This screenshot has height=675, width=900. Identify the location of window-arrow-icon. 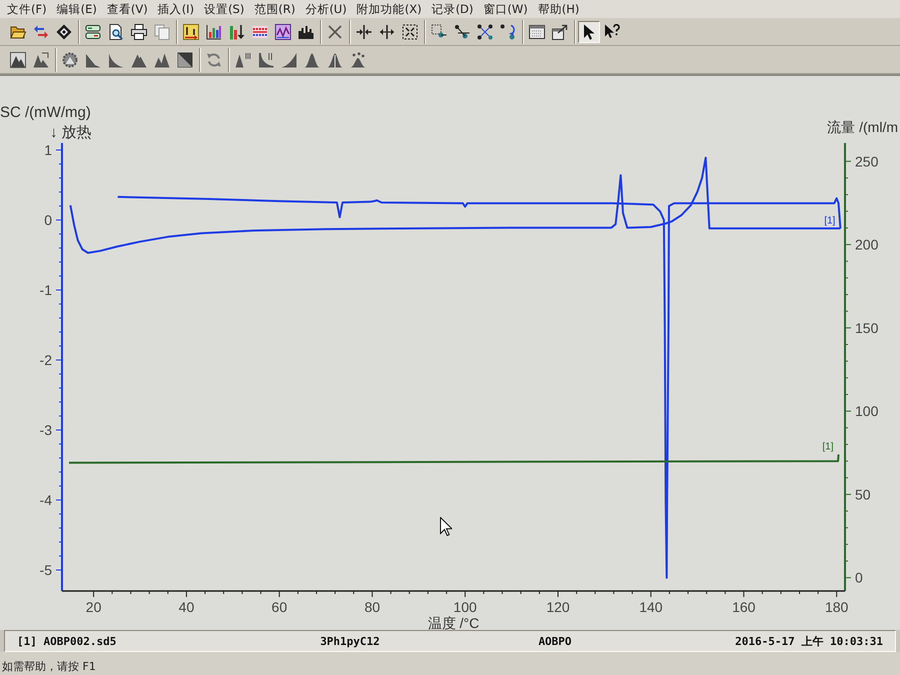
(560, 32).